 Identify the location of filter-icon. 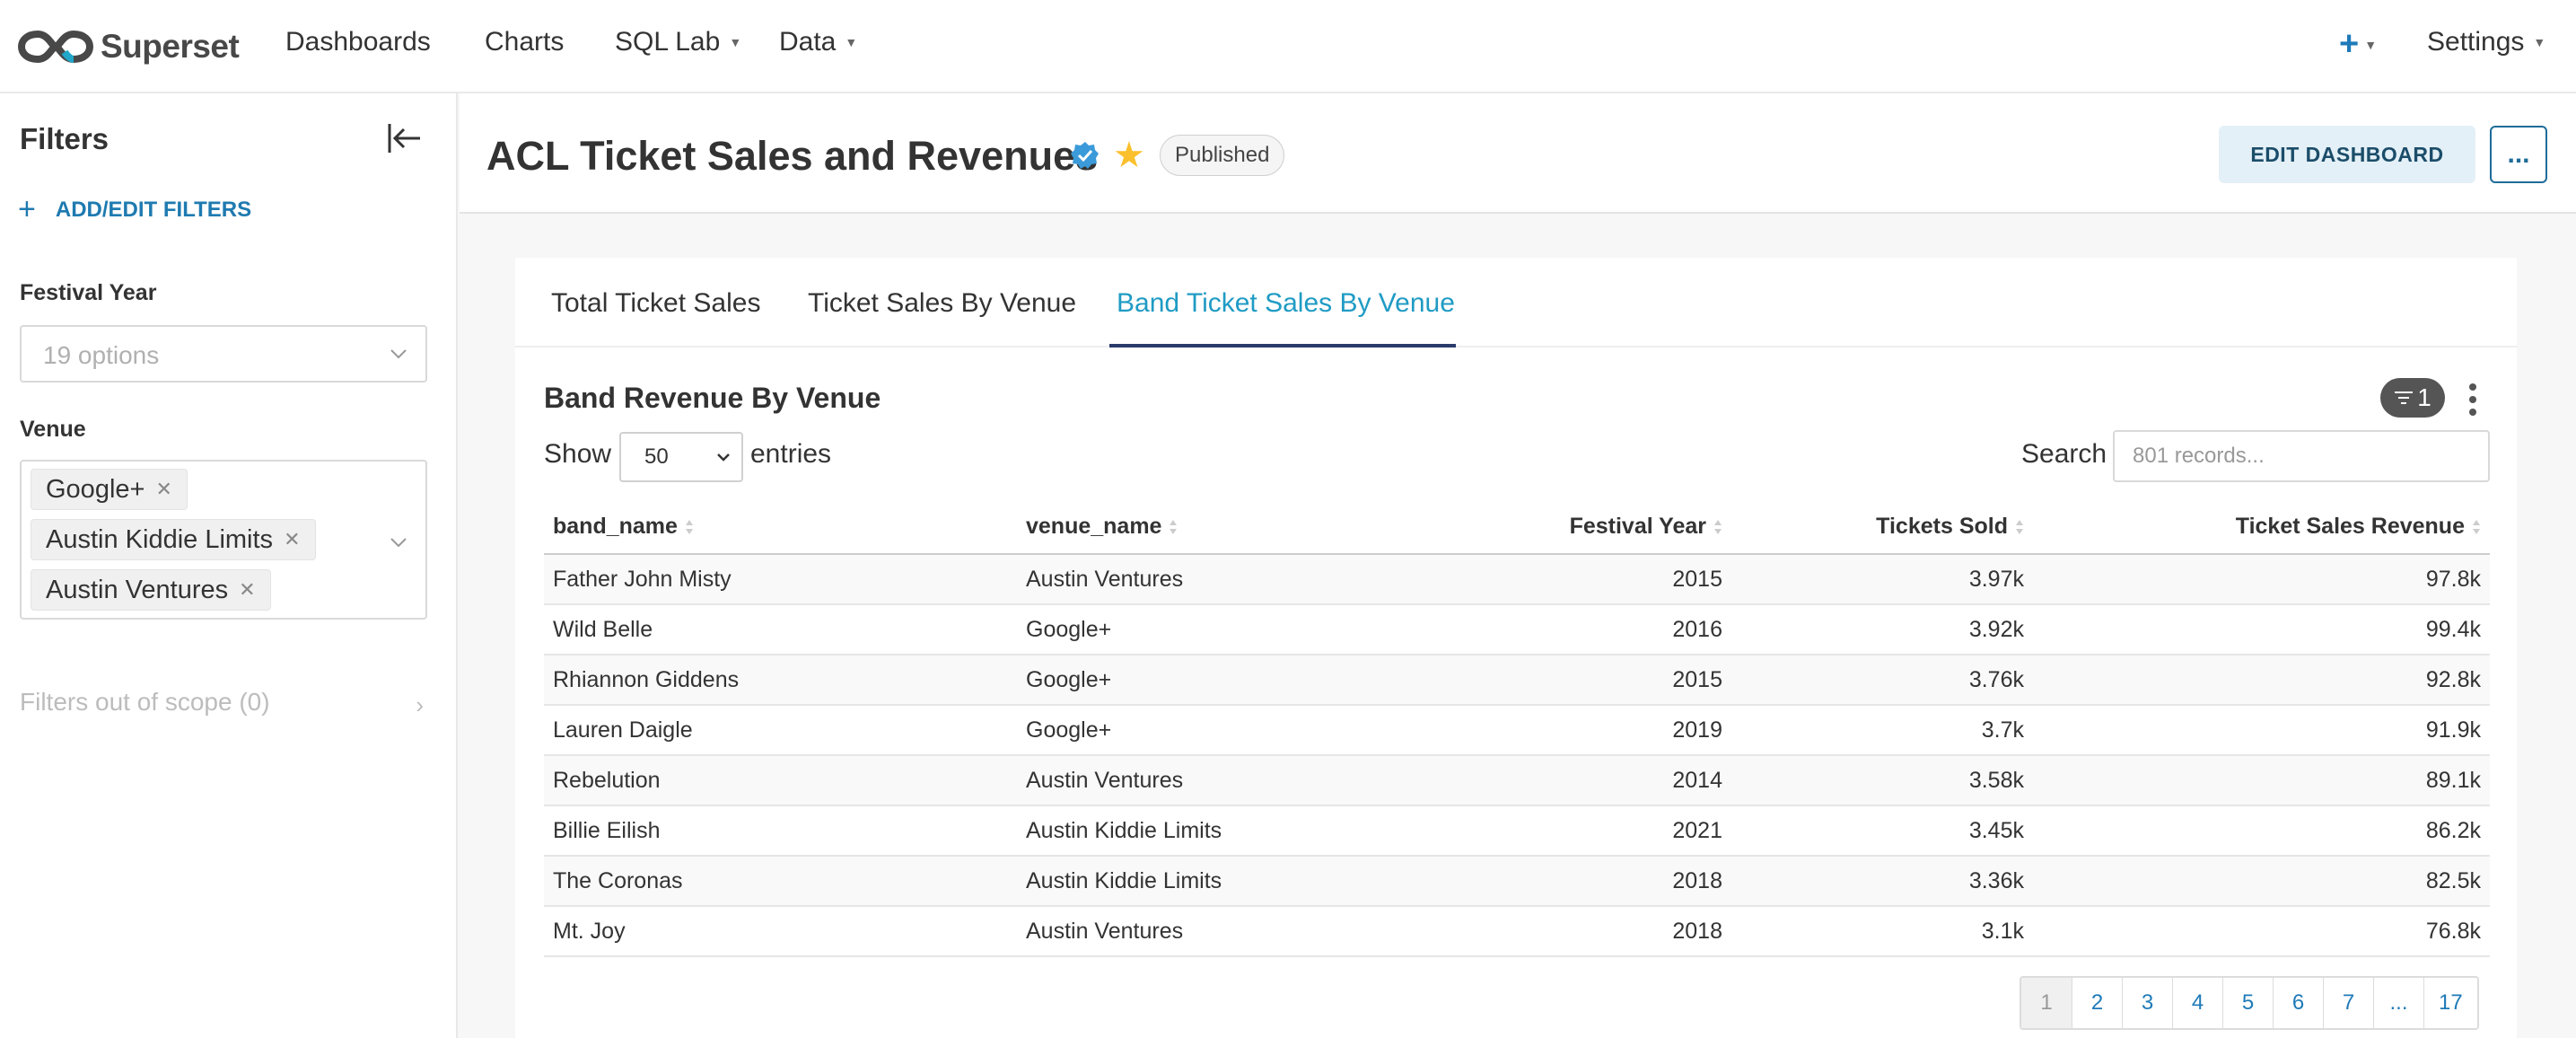
(2404, 397).